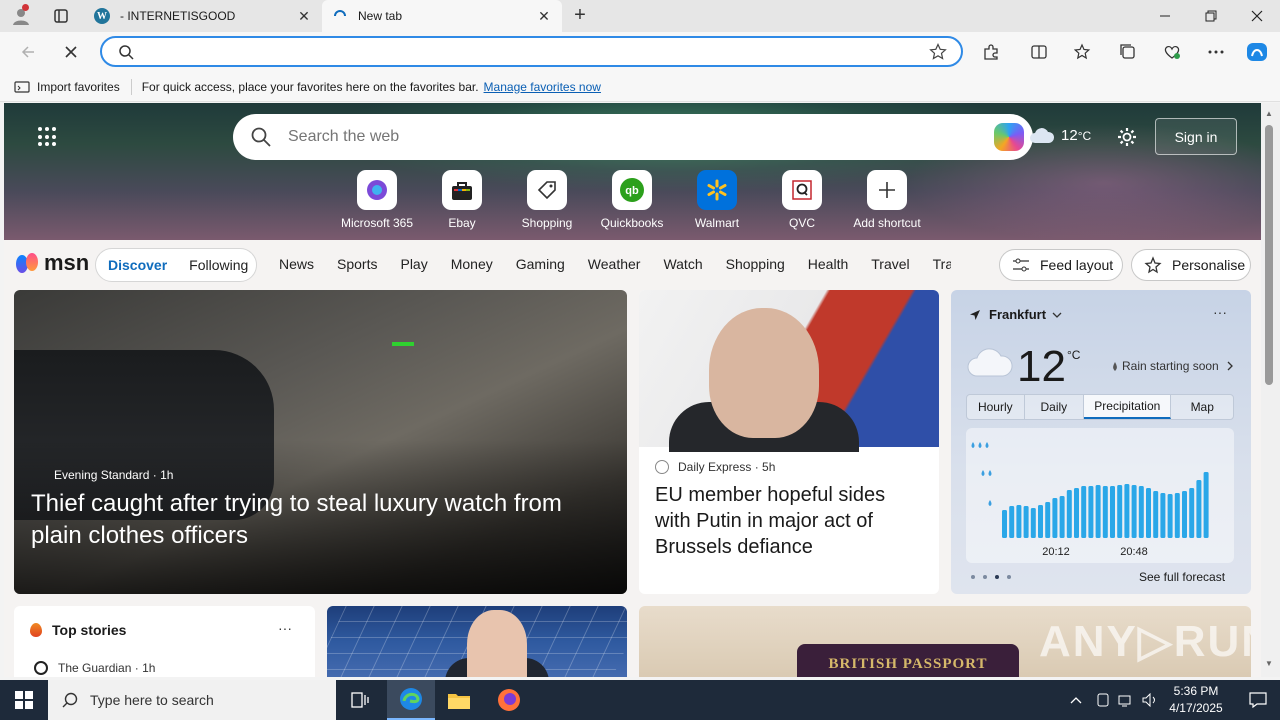  What do you see at coordinates (203, 16) in the screenshot?
I see `tab-internetisgood: W - INTERNETISGOOD ✕` at bounding box center [203, 16].